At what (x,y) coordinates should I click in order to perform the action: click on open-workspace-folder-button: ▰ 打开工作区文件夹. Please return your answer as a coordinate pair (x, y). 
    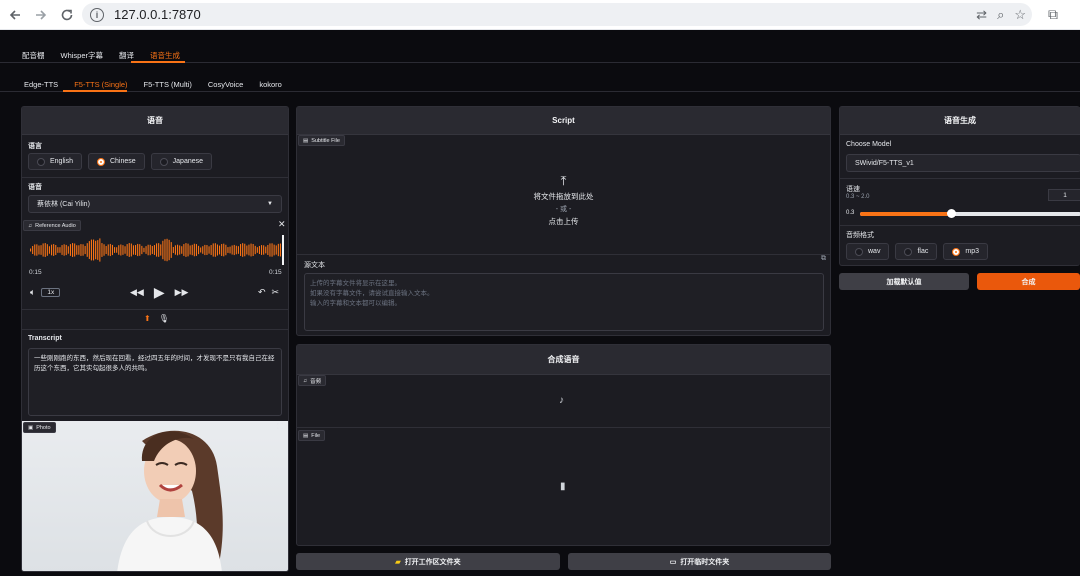
    Looking at the image, I should click on (428, 561).